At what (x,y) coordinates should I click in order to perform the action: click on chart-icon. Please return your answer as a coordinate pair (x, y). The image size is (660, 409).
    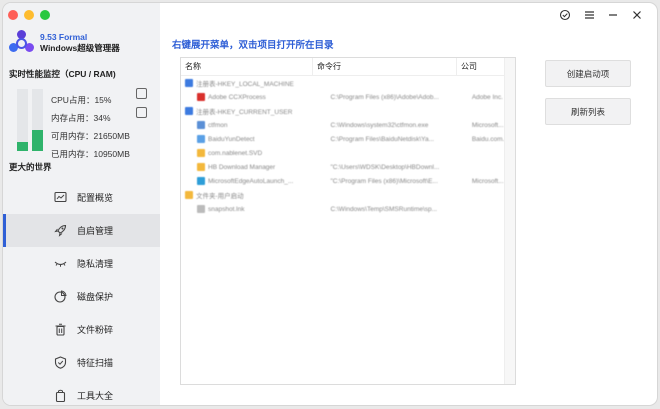
    Looking at the image, I should click on (60, 198).